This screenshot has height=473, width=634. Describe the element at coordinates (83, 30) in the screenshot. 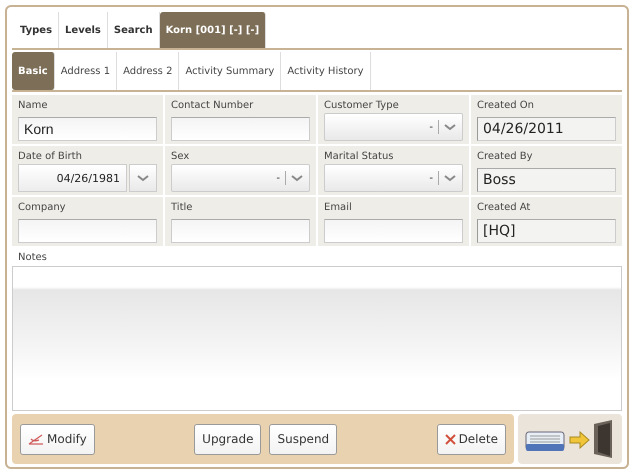

I see `tab: Levels` at that location.